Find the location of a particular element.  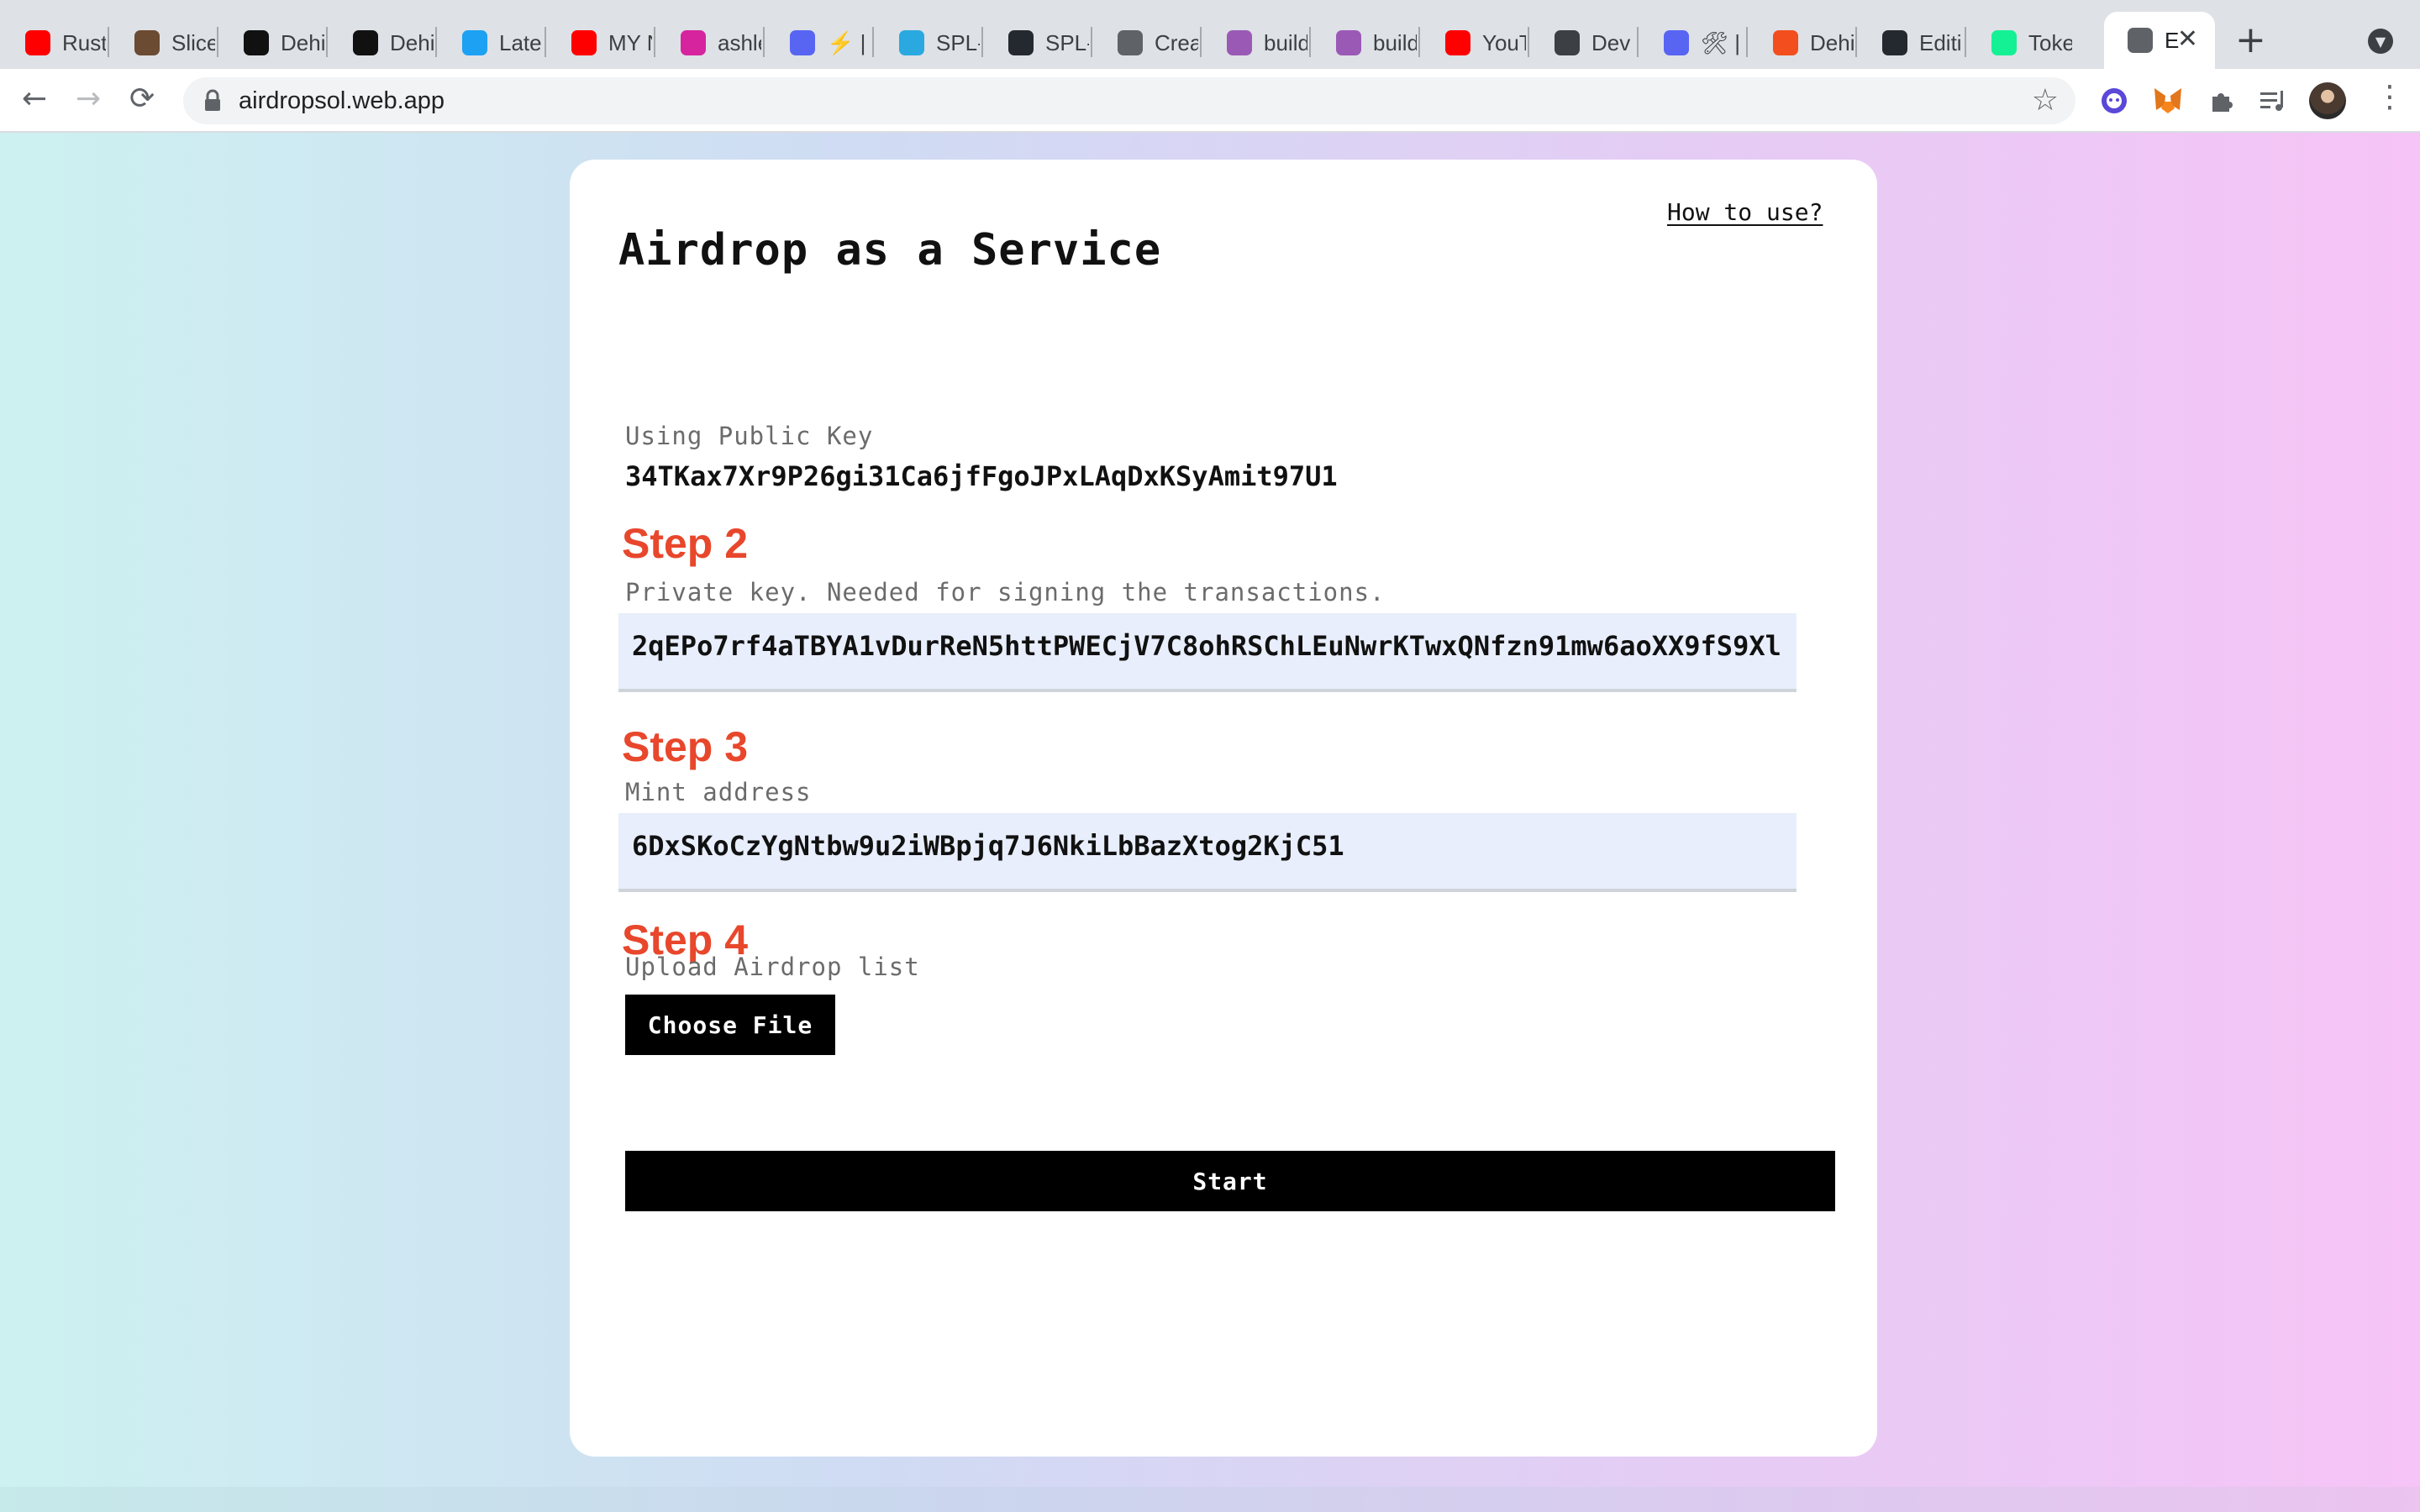

browser-tab: E ✕ is located at coordinates (2159, 40).